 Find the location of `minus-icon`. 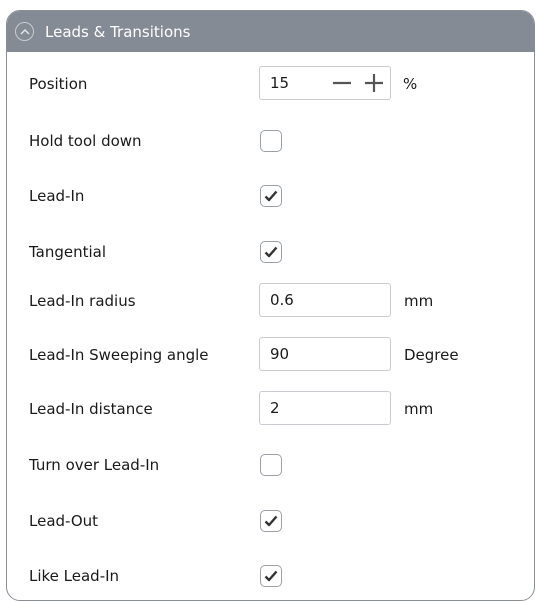

minus-icon is located at coordinates (342, 83).